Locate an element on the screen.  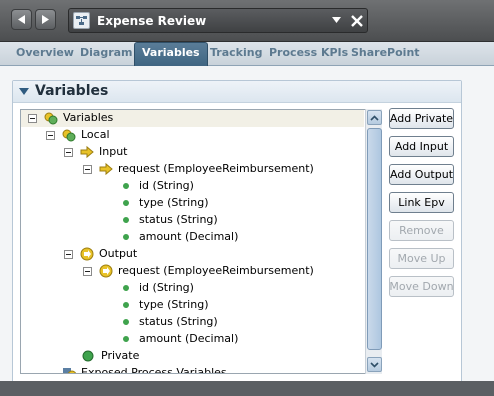
scroll-down-button is located at coordinates (374, 364).